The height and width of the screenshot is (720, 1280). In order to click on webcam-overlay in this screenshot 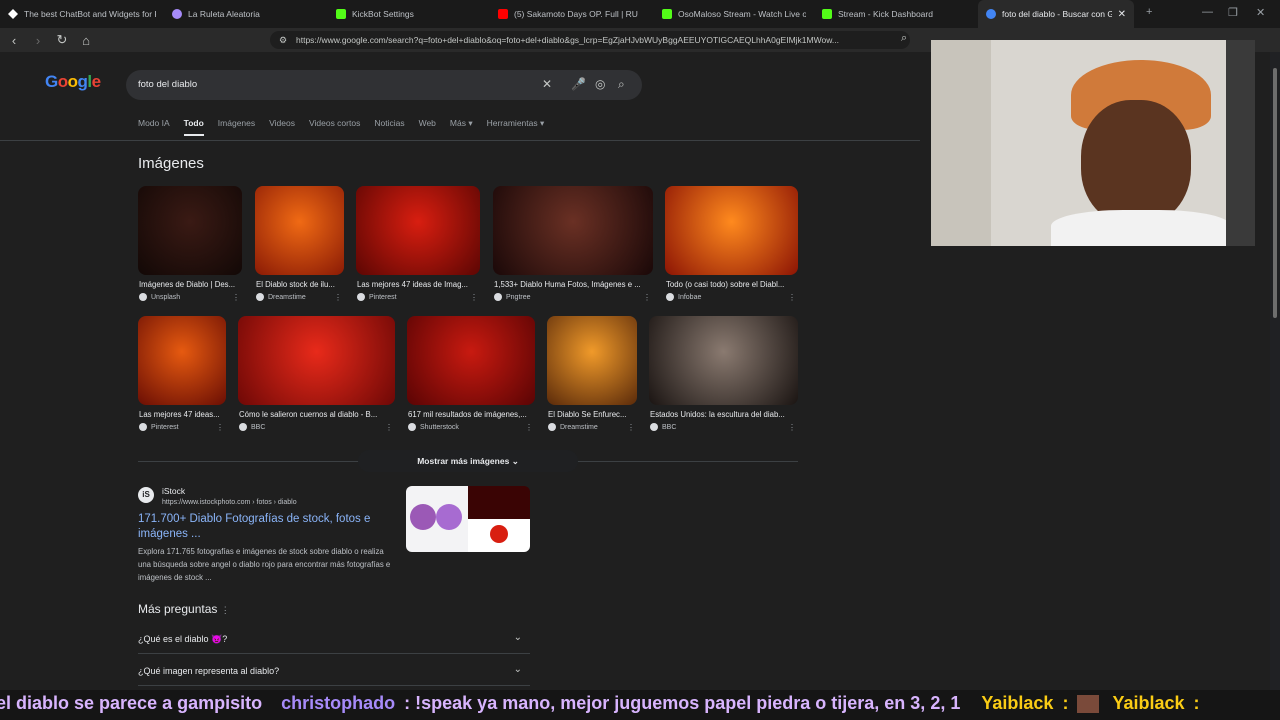, I will do `click(1093, 143)`.